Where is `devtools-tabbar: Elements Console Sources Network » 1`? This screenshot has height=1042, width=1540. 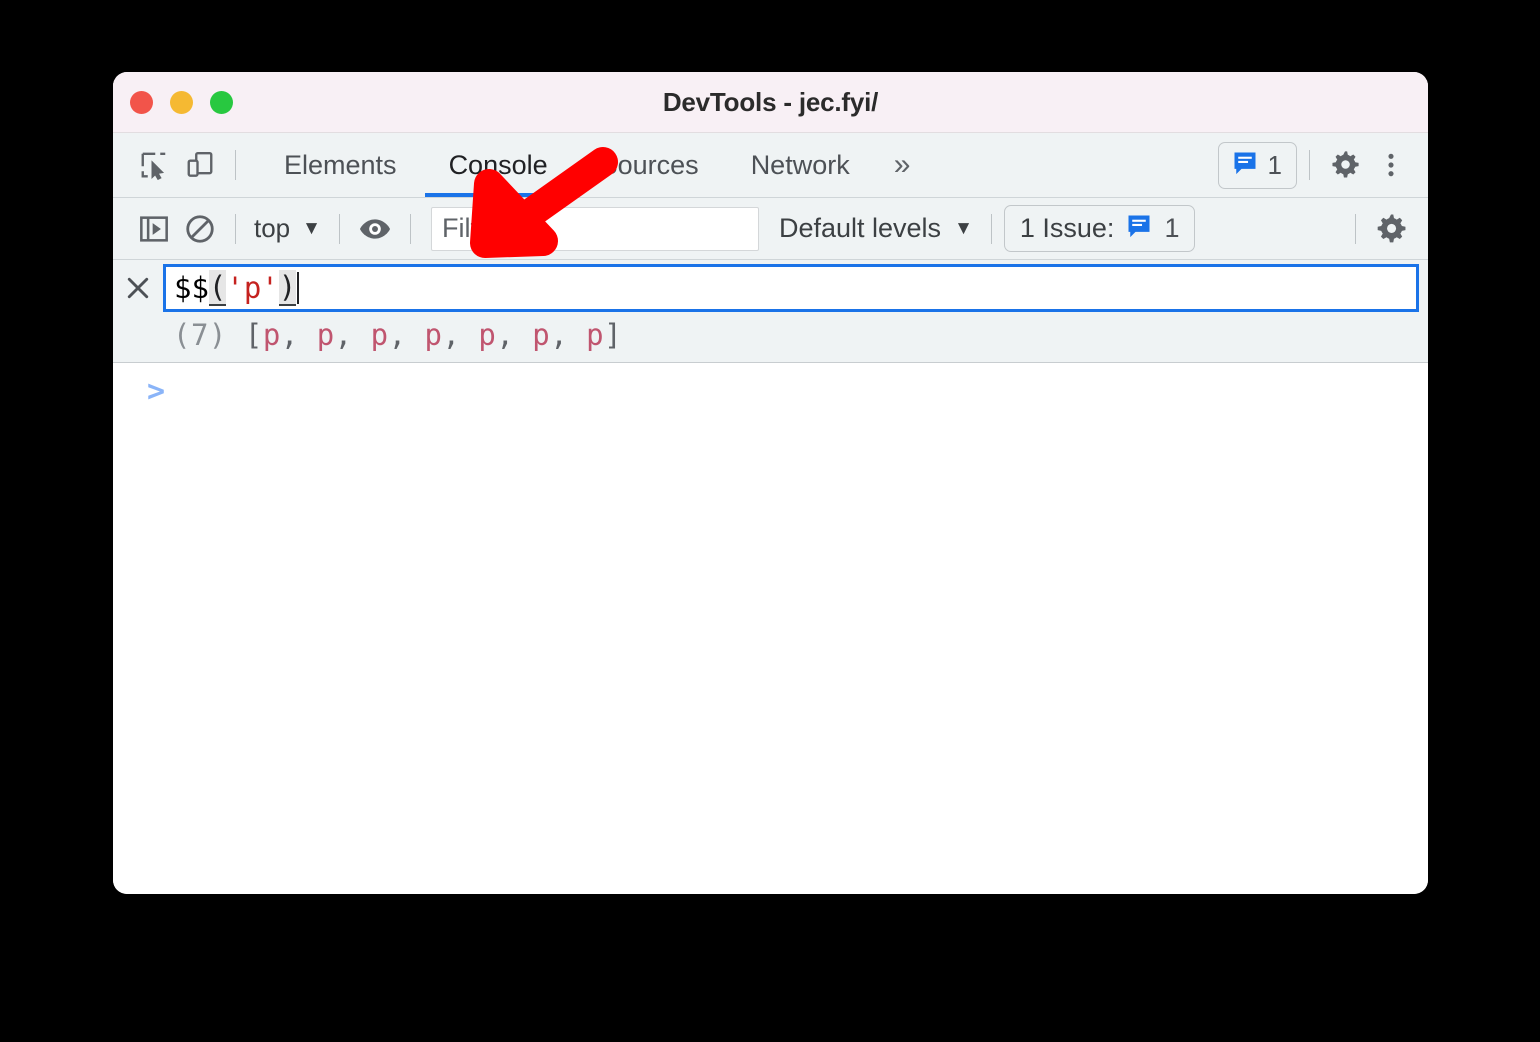
devtools-tabbar: Elements Console Sources Network » 1 is located at coordinates (770, 165).